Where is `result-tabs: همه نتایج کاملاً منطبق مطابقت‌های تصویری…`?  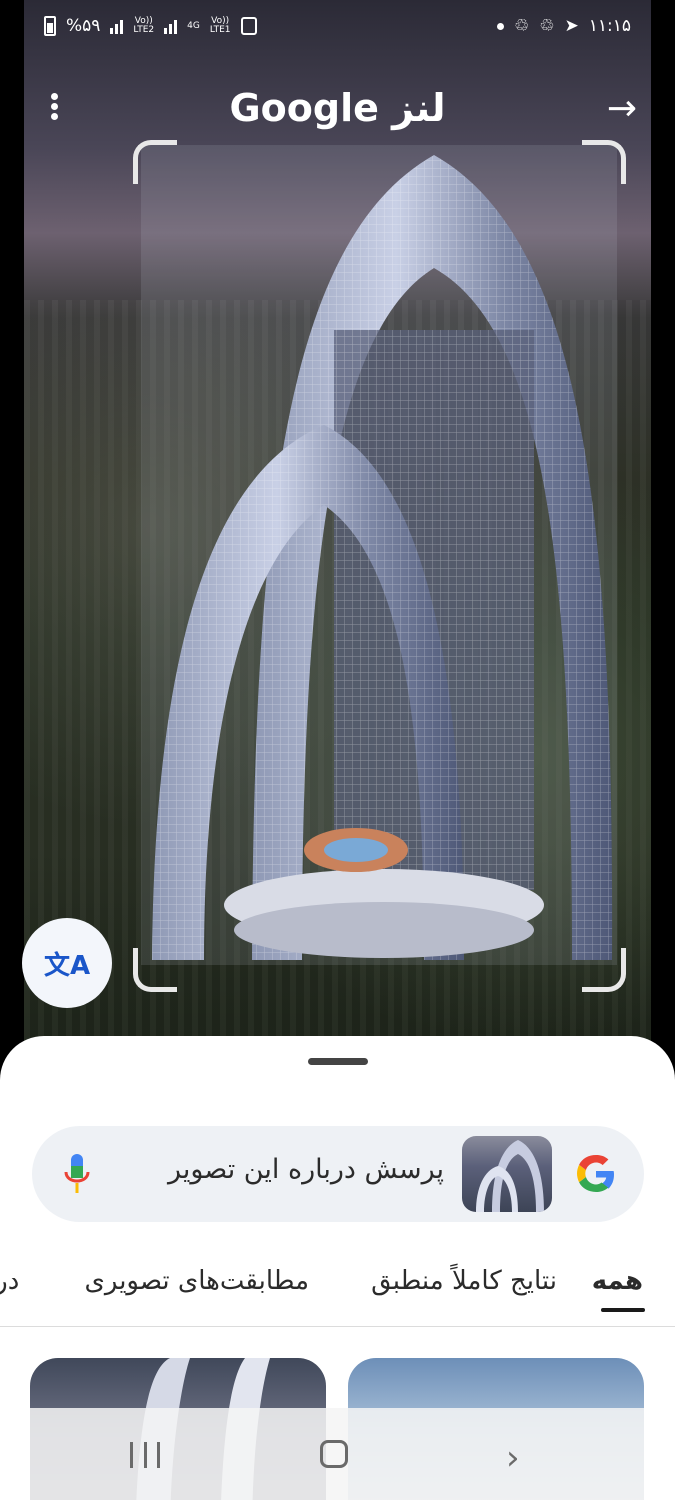 result-tabs: همه نتایج کاملاً منطبق مطابقت‌های تصویری… is located at coordinates (337, 1285).